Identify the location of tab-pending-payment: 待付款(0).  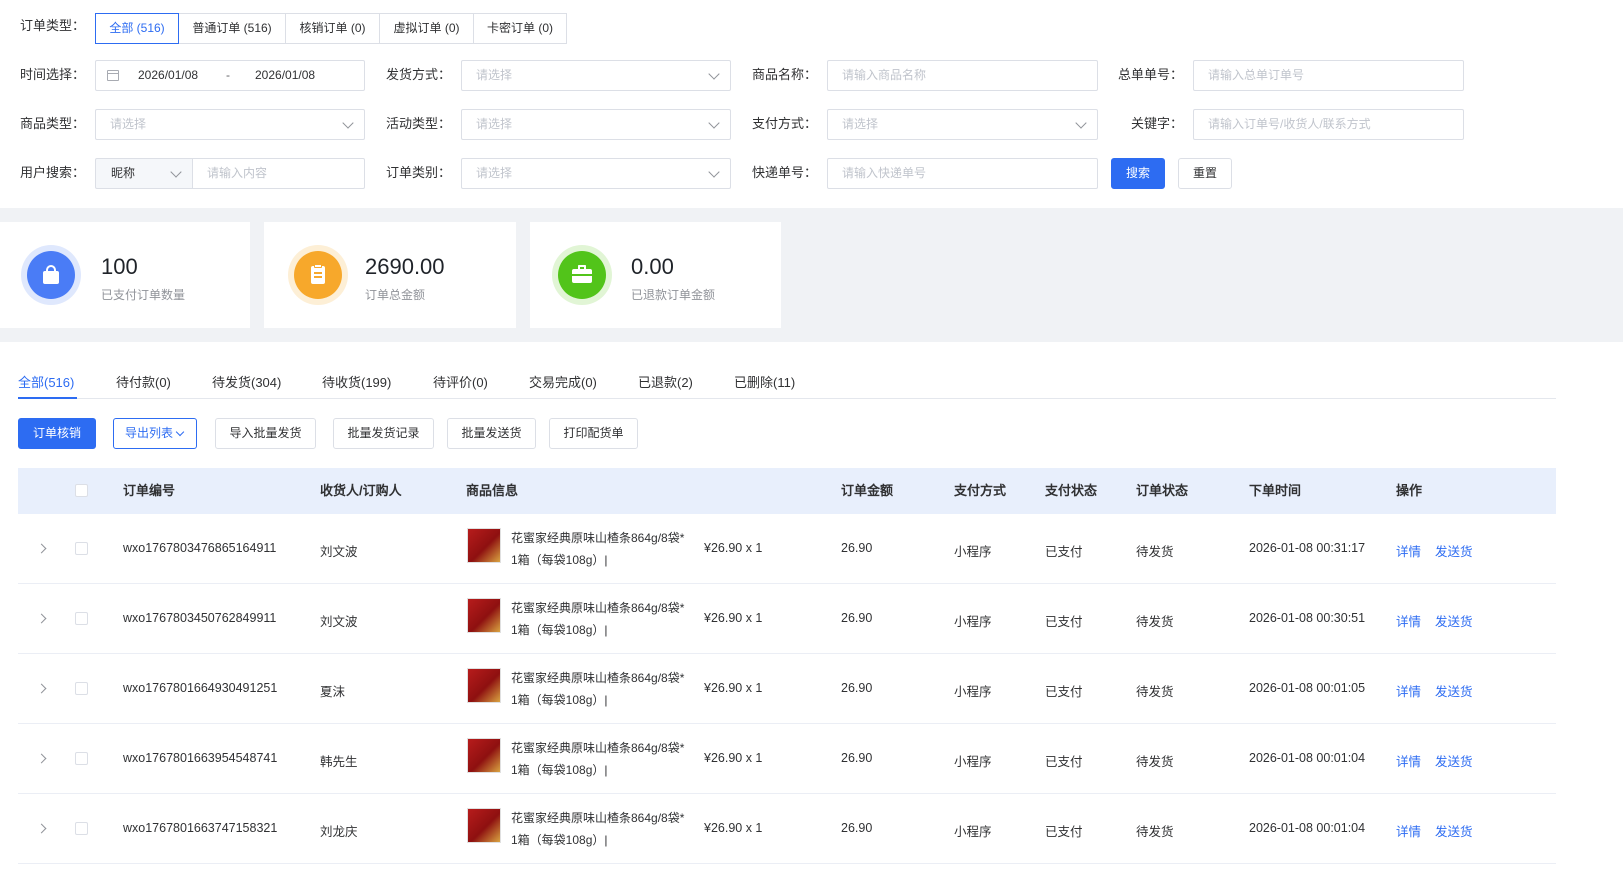
(143, 381).